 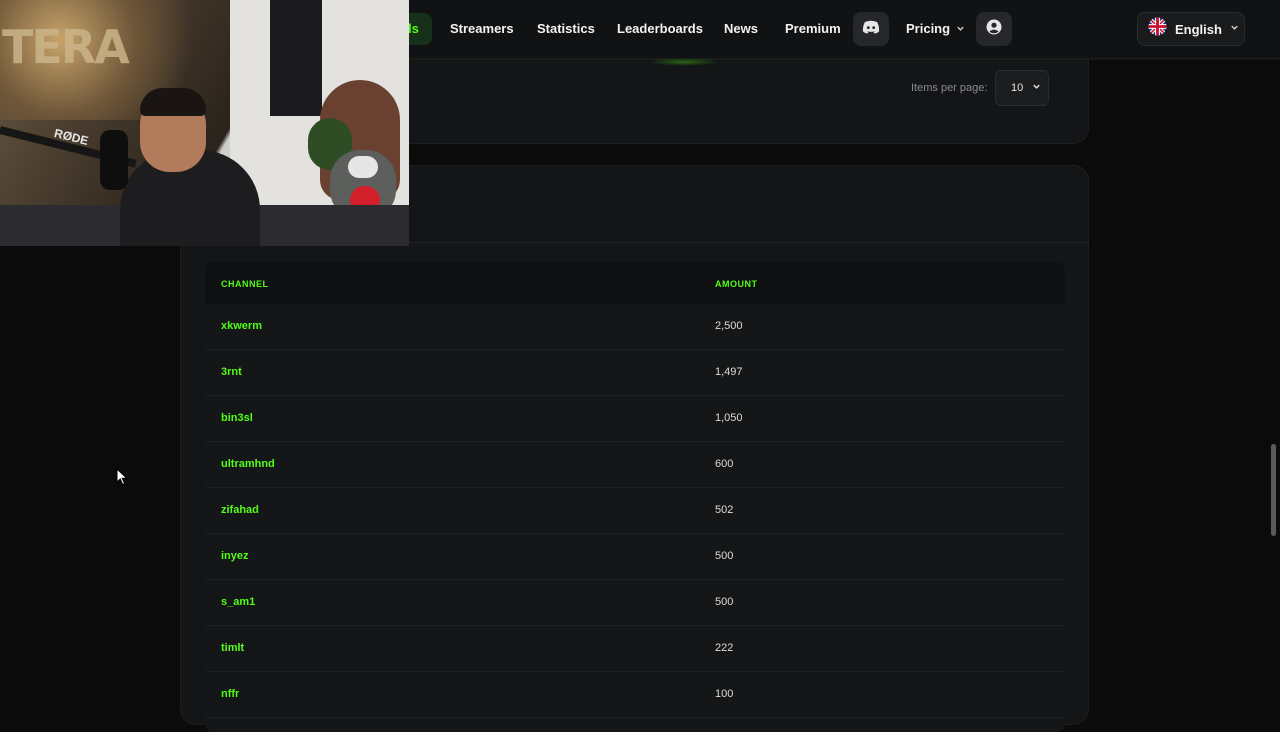 I want to click on language-selector: English, so click(x=1191, y=29).